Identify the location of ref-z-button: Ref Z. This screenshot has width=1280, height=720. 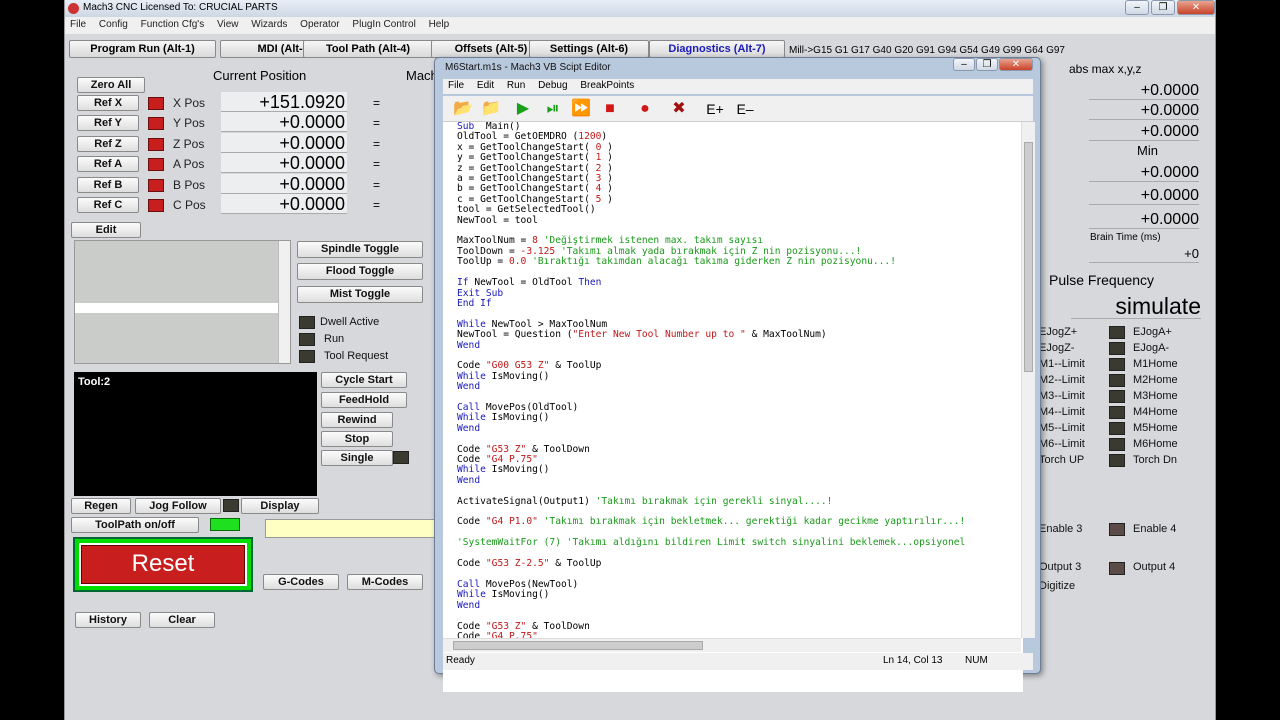
(108, 143).